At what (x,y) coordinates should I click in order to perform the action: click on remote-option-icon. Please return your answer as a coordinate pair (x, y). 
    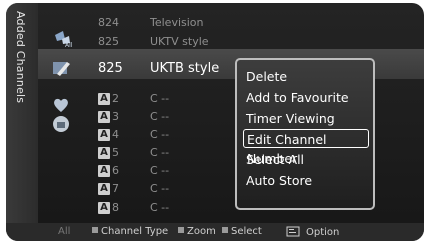
    Looking at the image, I should click on (293, 231).